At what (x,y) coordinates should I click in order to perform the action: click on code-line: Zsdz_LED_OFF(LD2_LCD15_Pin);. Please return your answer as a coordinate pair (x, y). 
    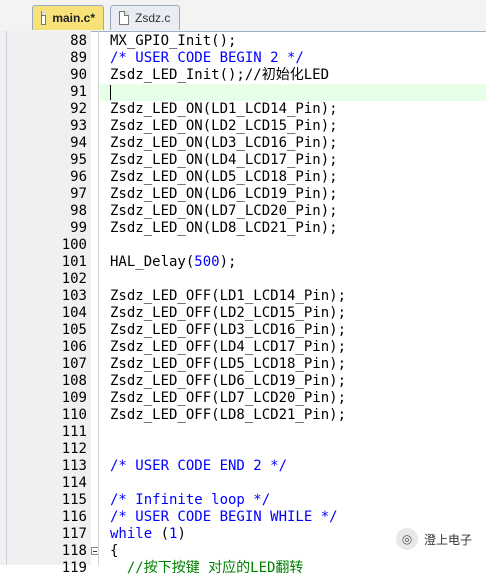
    Looking at the image, I should click on (228, 313).